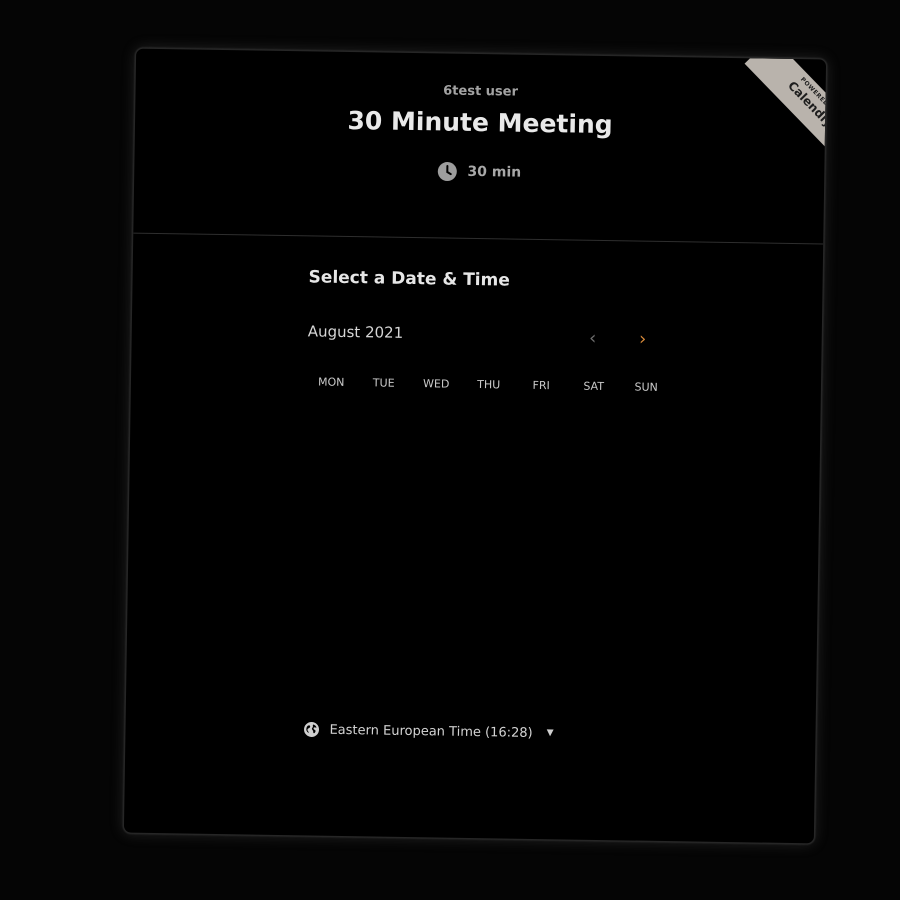 This screenshot has width=900, height=900. I want to click on badge-ribbon: POWERED BY Calendly, so click(785, 113).